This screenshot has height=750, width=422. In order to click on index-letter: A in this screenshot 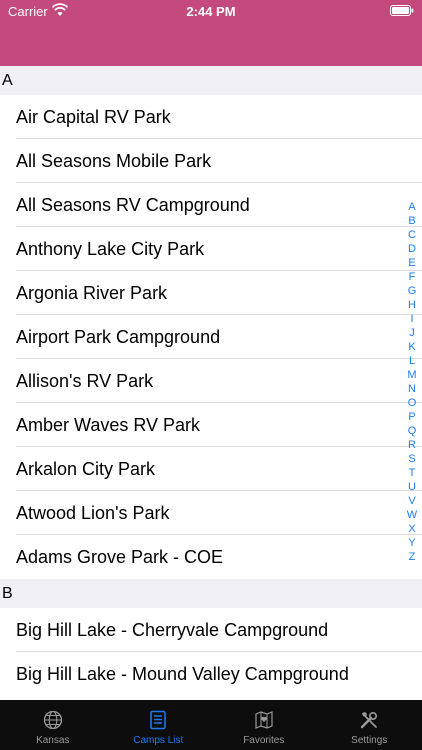, I will do `click(411, 207)`.